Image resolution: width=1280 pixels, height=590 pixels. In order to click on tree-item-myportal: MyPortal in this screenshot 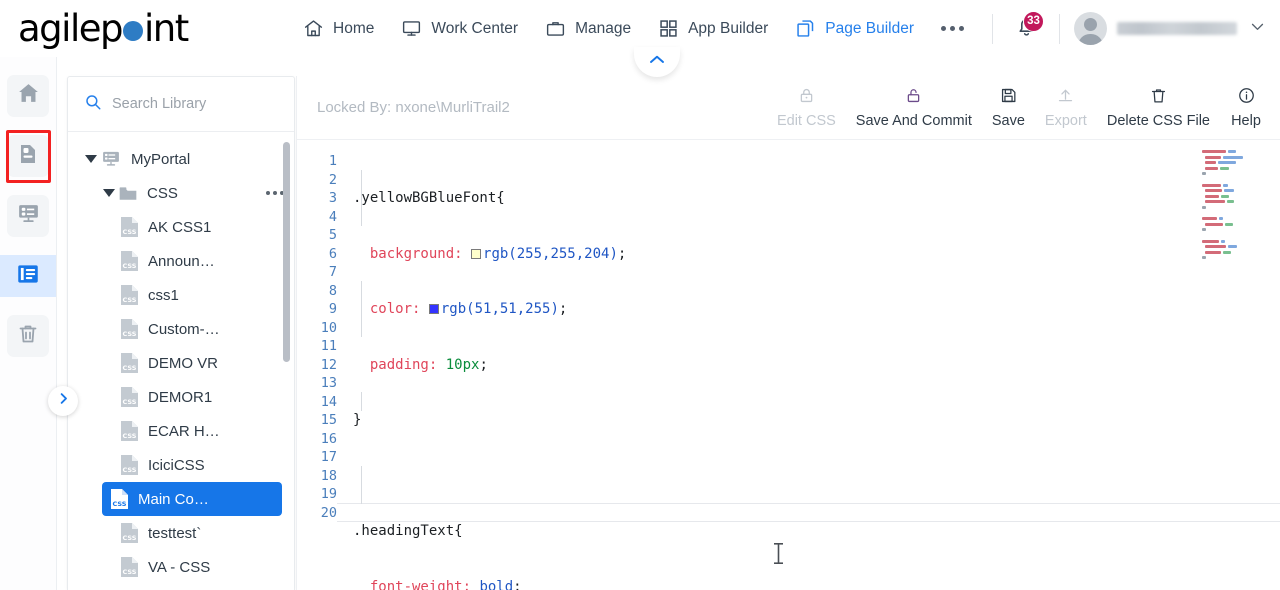, I will do `click(181, 159)`.